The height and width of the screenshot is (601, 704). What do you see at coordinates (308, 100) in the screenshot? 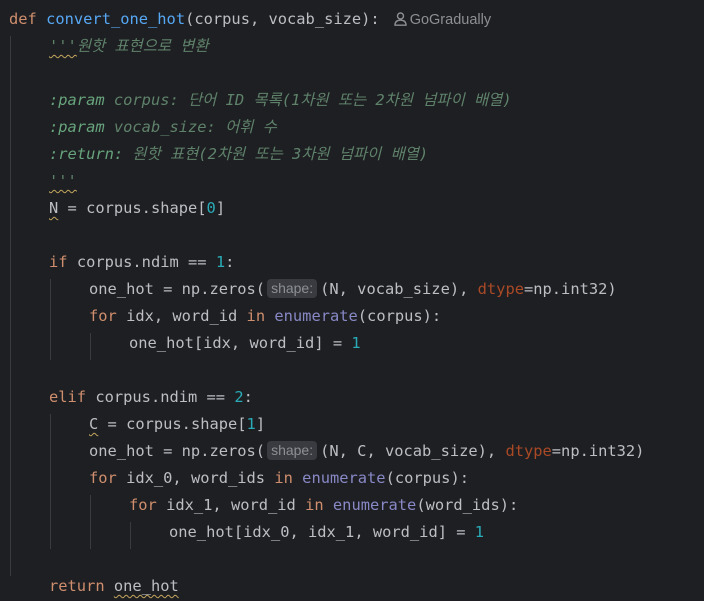
I see `param-corpus-text: corpus: 단어 ID 목록(1차원 또는 2차원 넘파이 배열)` at bounding box center [308, 100].